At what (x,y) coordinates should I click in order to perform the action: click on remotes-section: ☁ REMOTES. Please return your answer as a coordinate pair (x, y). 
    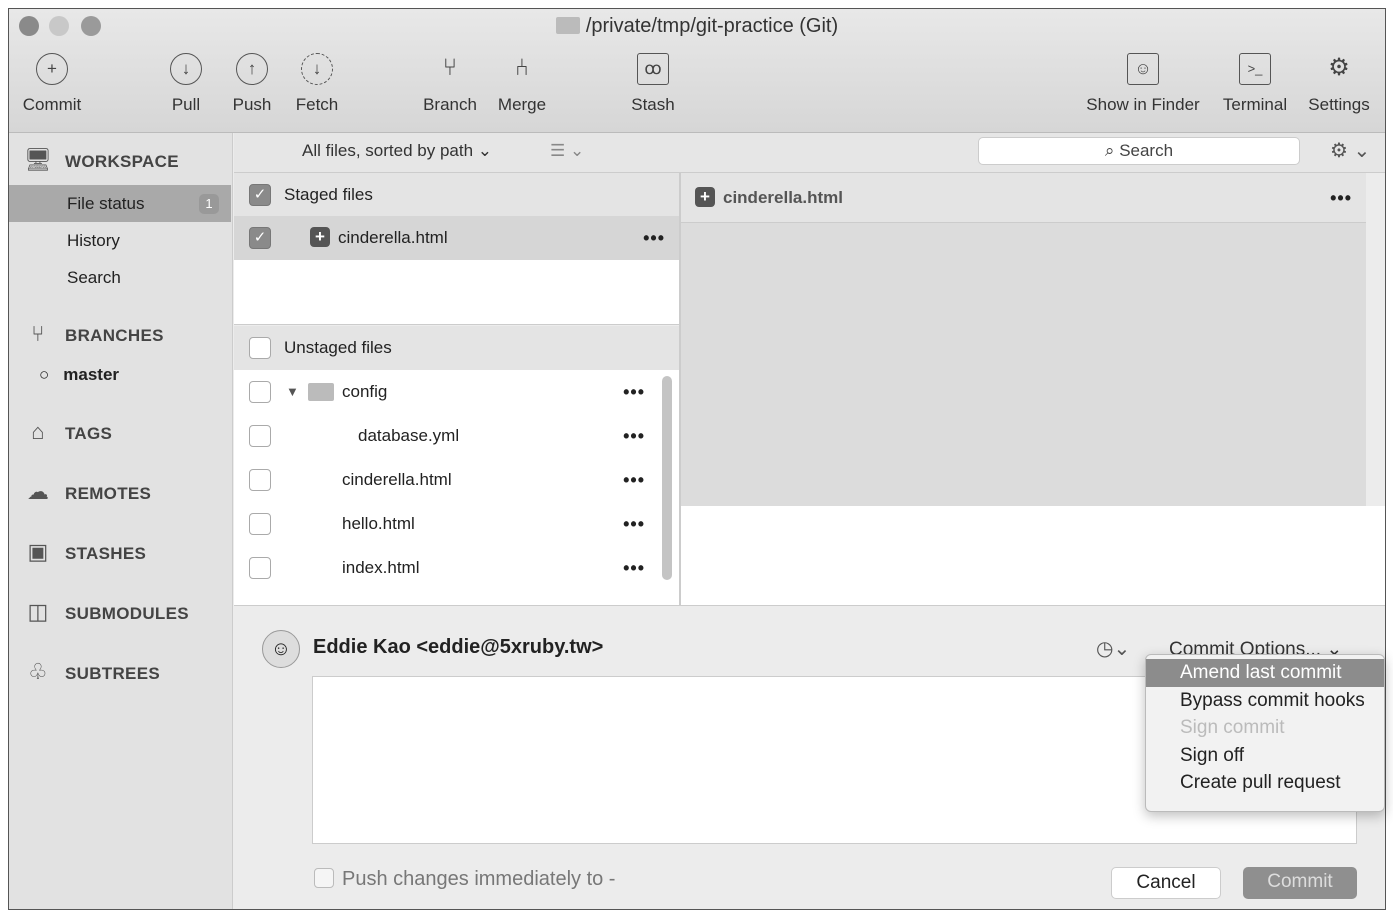
    Looking at the image, I should click on (87, 492).